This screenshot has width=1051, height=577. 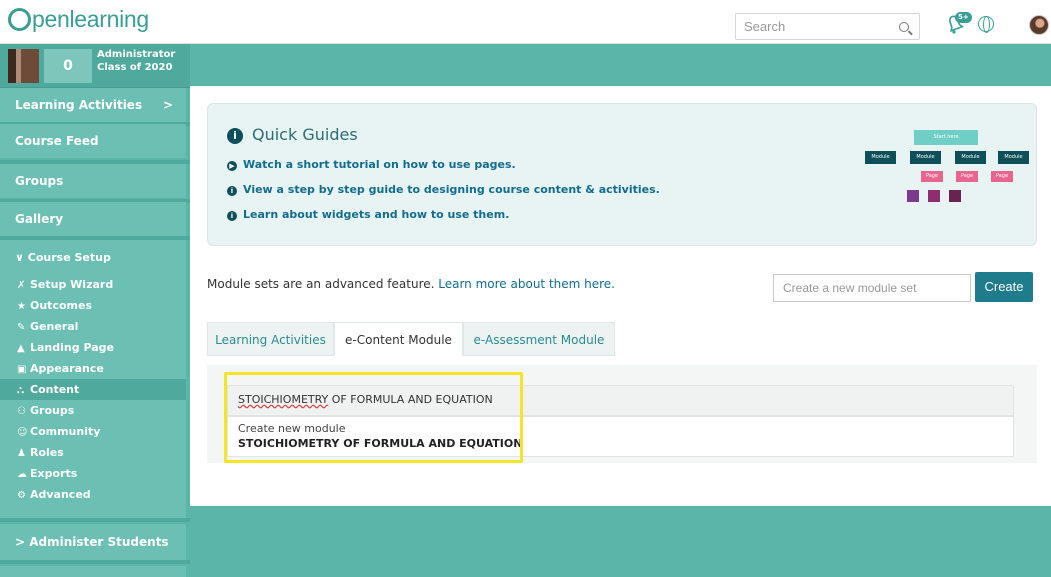 What do you see at coordinates (23, 66) in the screenshot?
I see `user-photo` at bounding box center [23, 66].